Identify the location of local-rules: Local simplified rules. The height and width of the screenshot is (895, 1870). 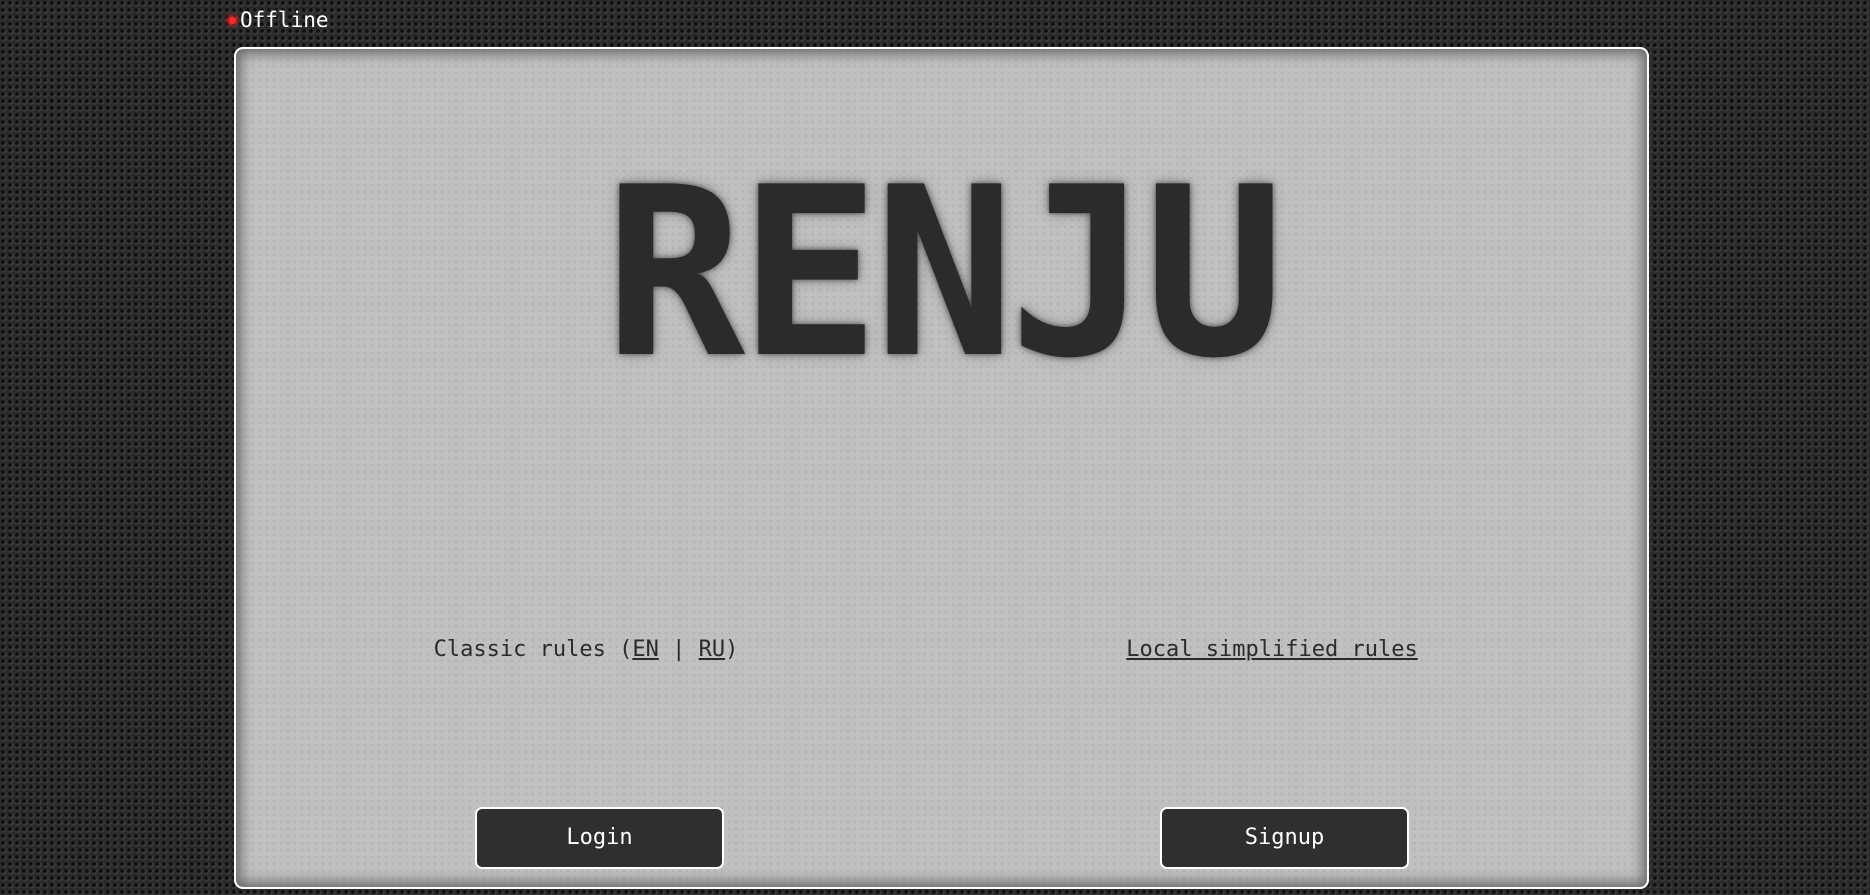
(1272, 650).